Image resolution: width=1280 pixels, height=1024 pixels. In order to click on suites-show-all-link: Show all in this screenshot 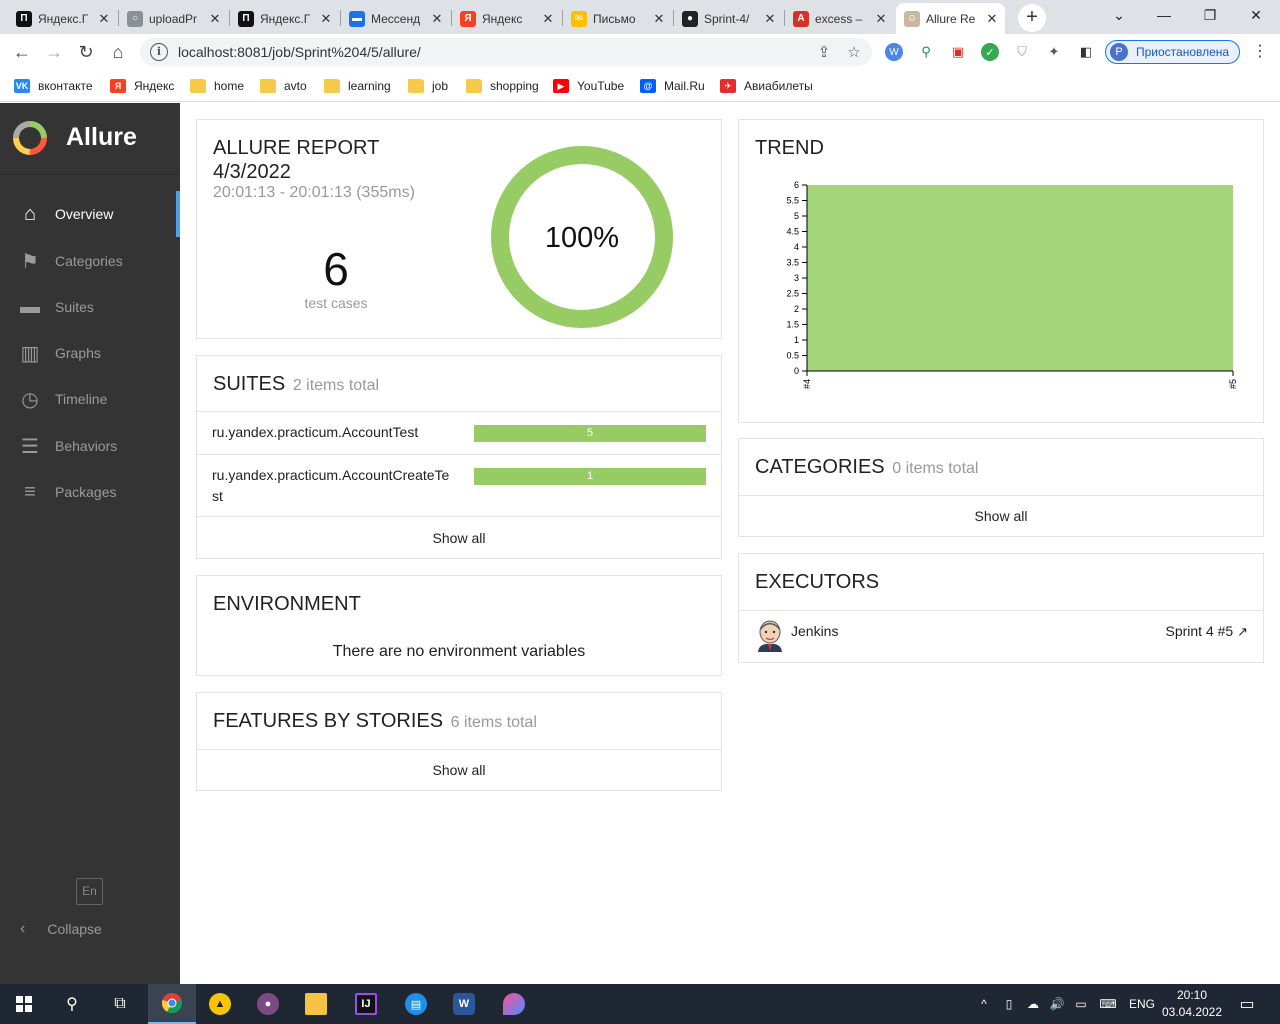, I will do `click(459, 538)`.